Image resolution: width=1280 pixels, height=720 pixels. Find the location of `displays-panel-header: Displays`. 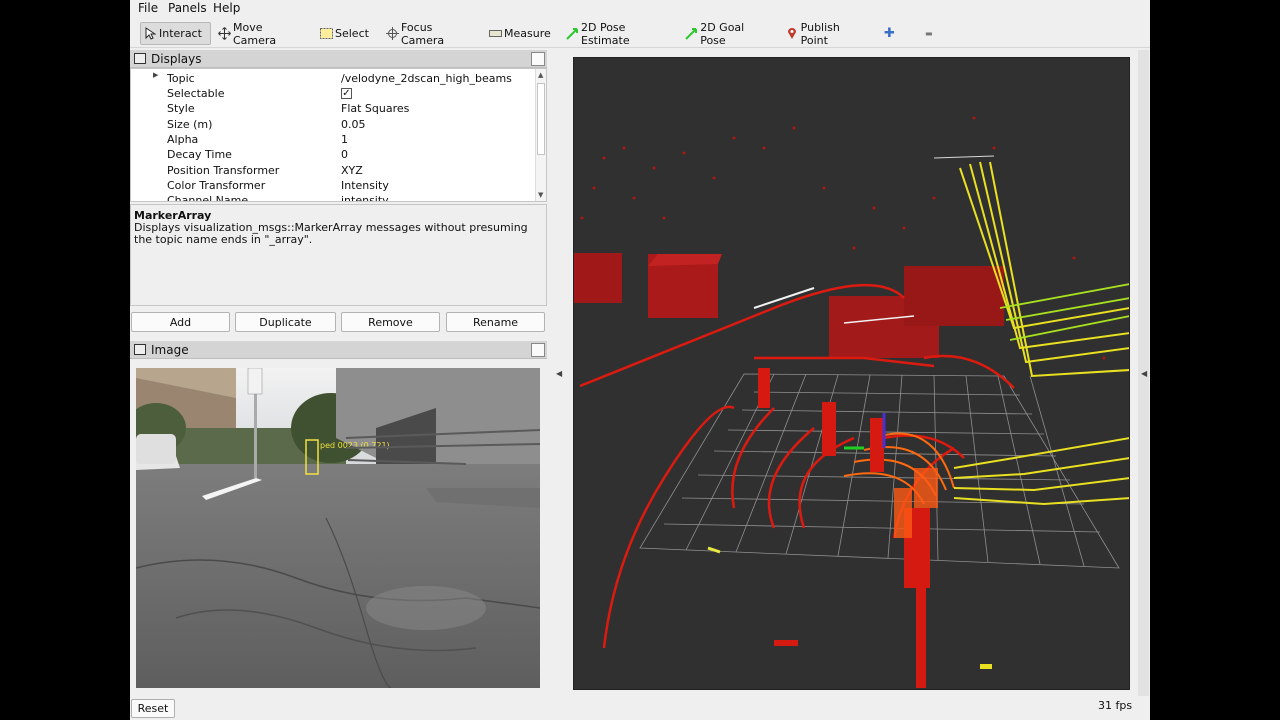

displays-panel-header: Displays is located at coordinates (338, 59).